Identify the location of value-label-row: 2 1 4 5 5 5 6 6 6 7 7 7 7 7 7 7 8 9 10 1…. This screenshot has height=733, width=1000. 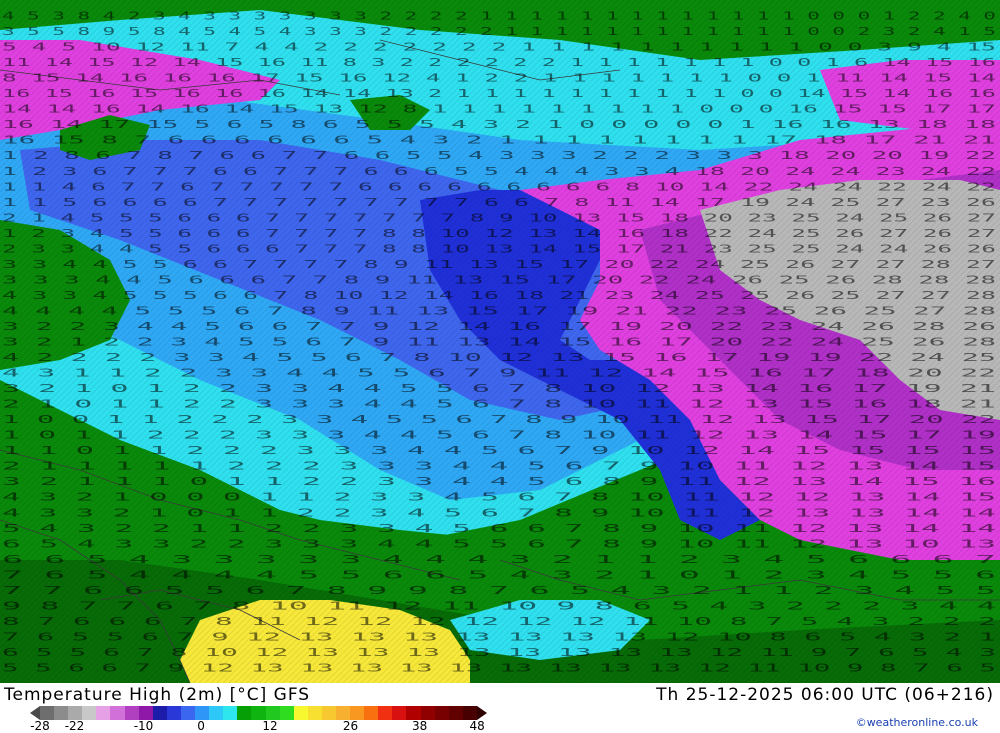
(499, 217).